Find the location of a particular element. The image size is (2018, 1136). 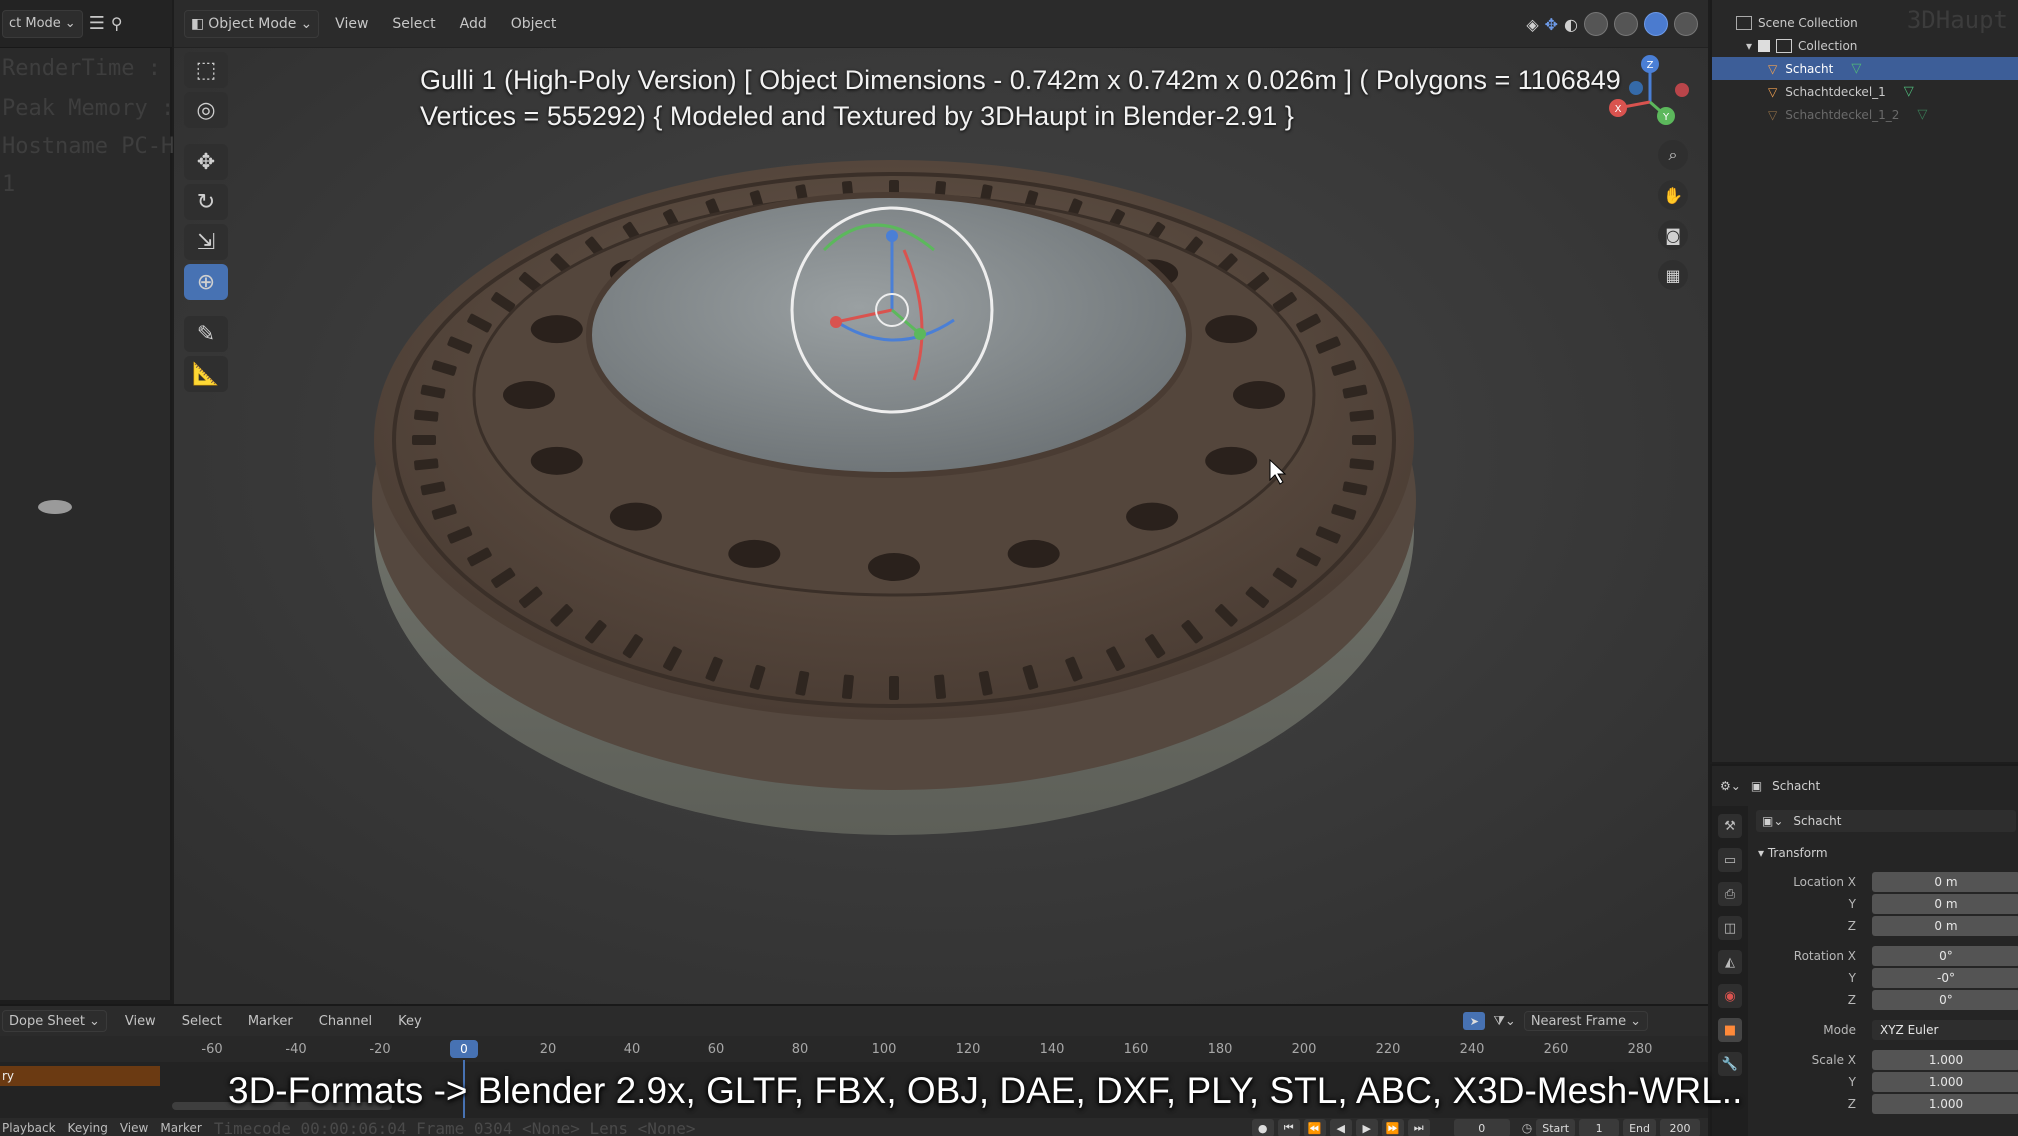

location-z-label: Z is located at coordinates (1851, 926).